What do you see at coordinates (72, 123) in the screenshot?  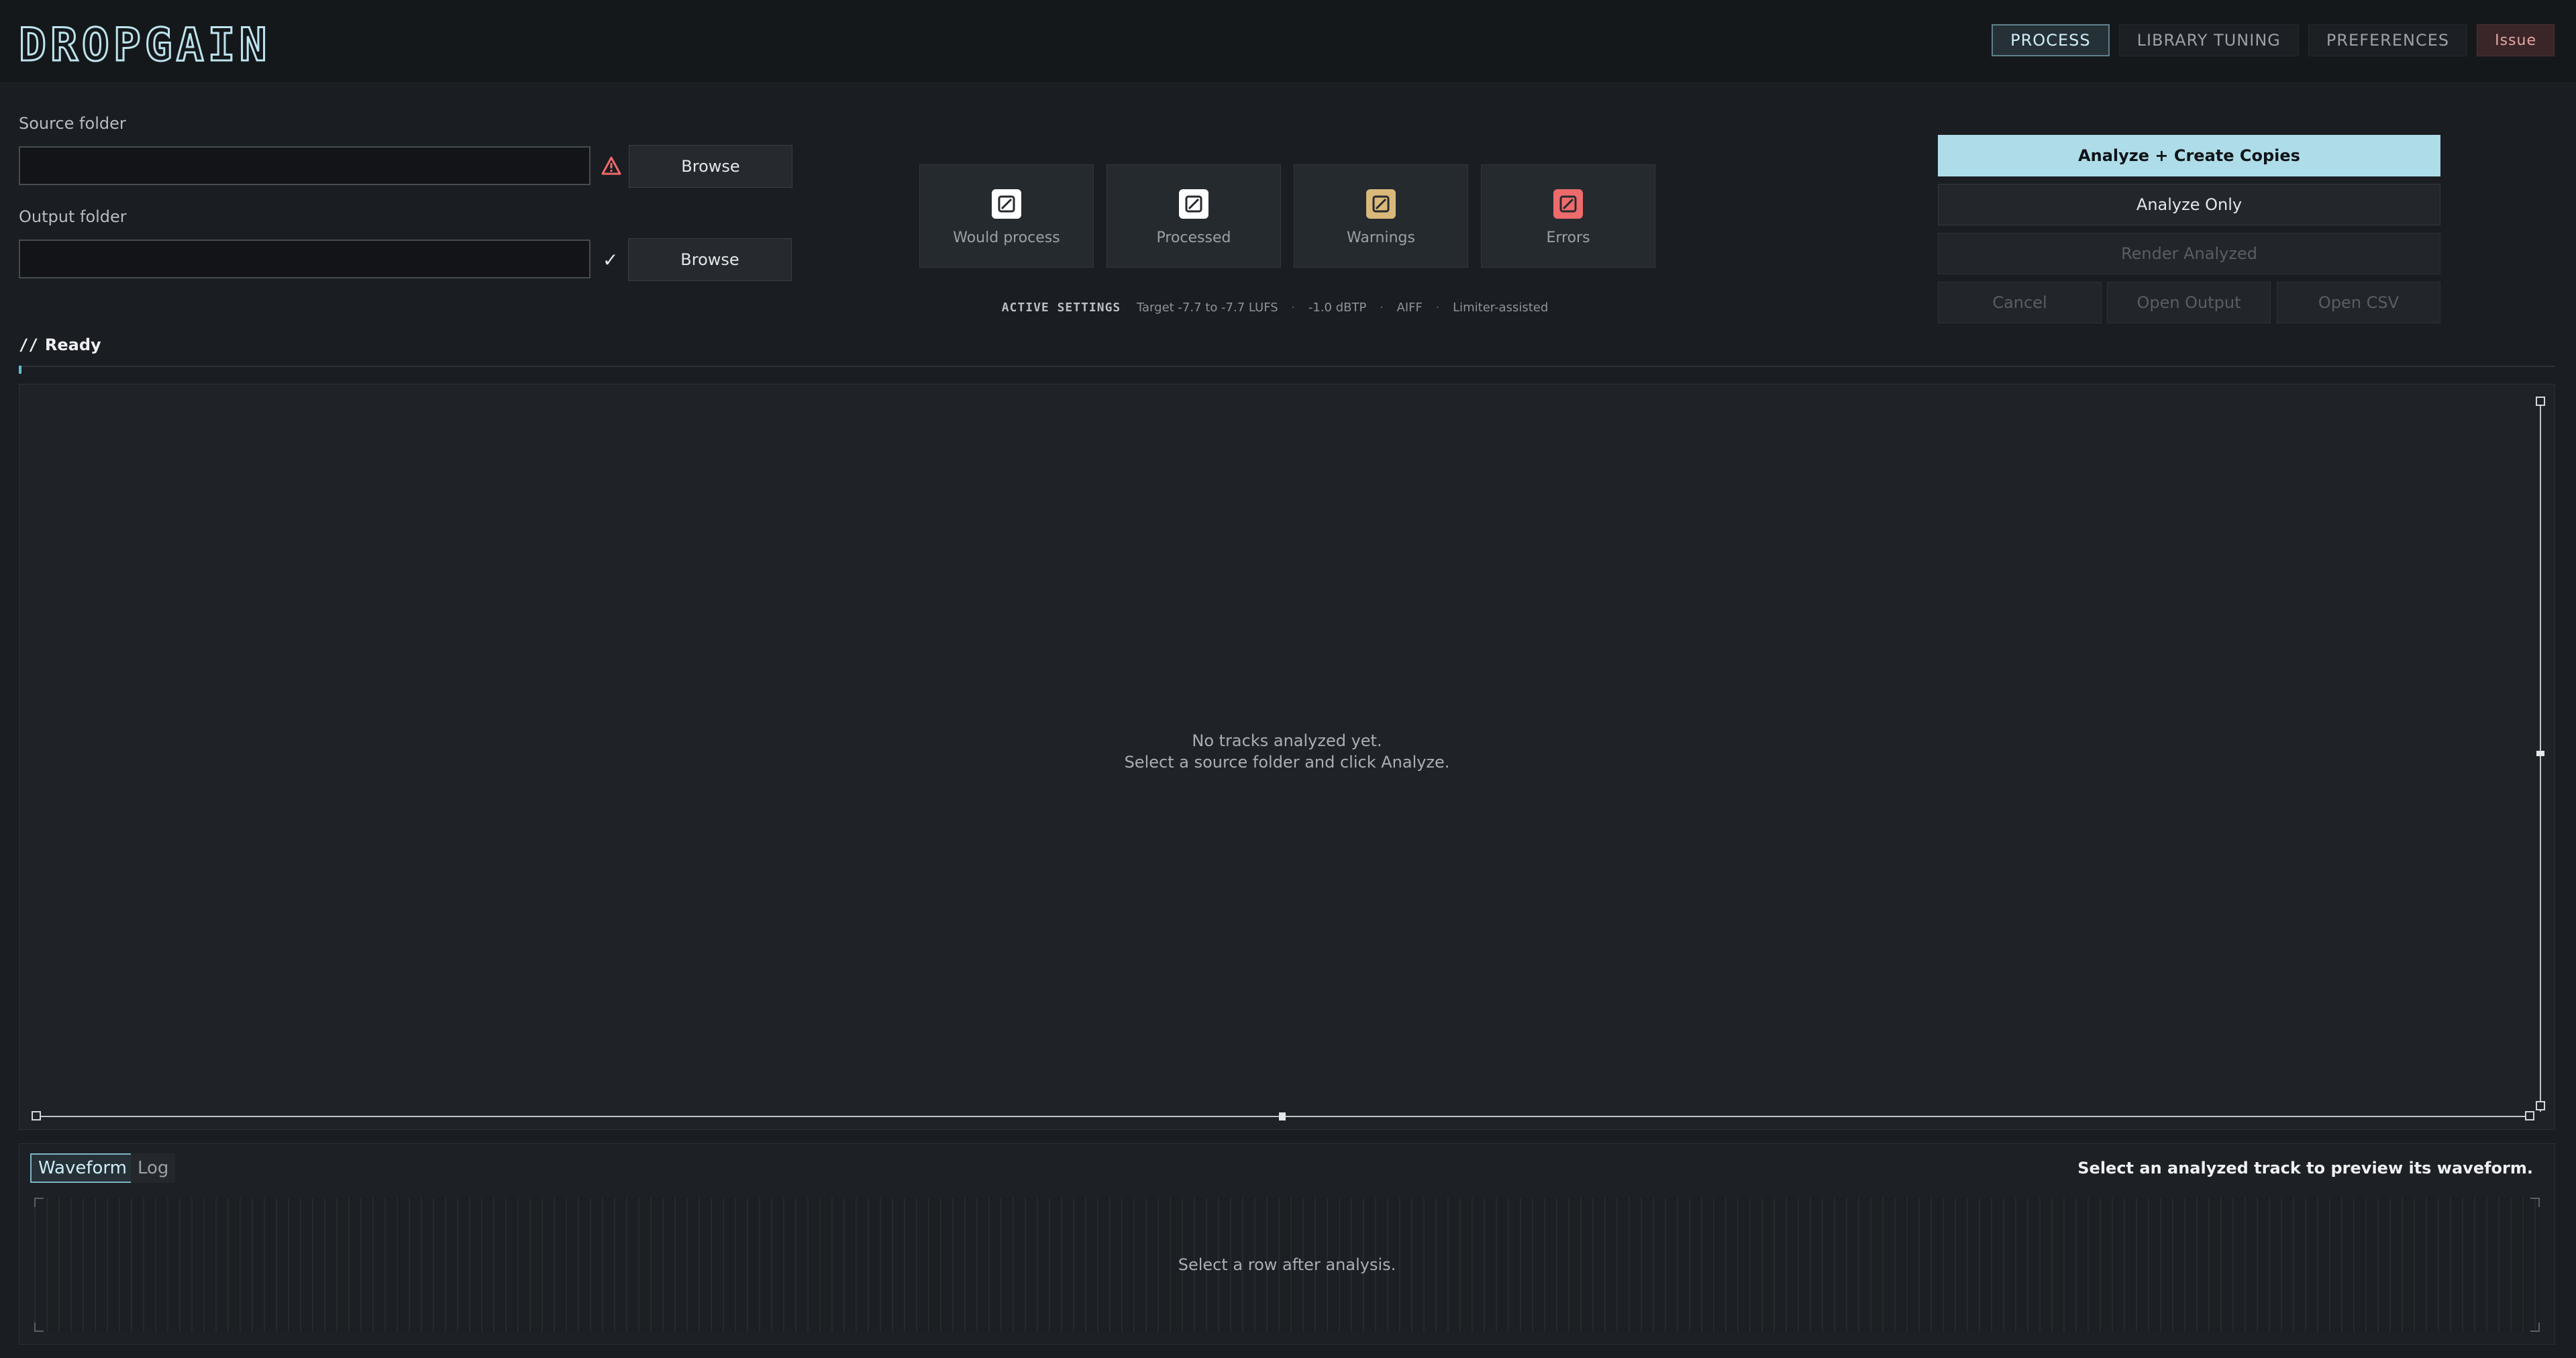 I see `source-folder-label: Source folder` at bounding box center [72, 123].